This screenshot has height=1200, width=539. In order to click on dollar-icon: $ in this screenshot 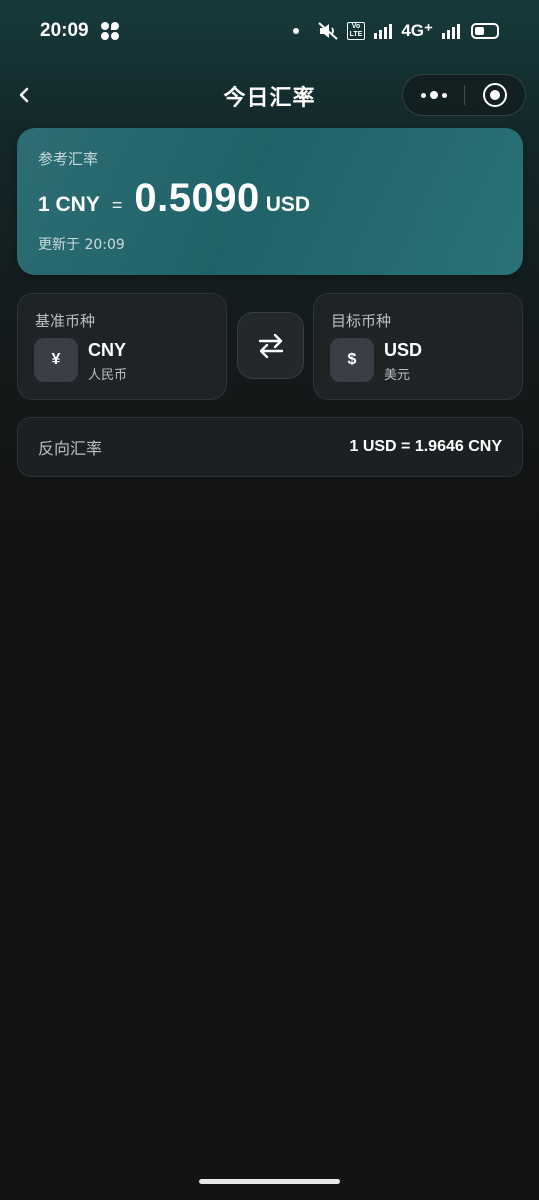, I will do `click(352, 360)`.